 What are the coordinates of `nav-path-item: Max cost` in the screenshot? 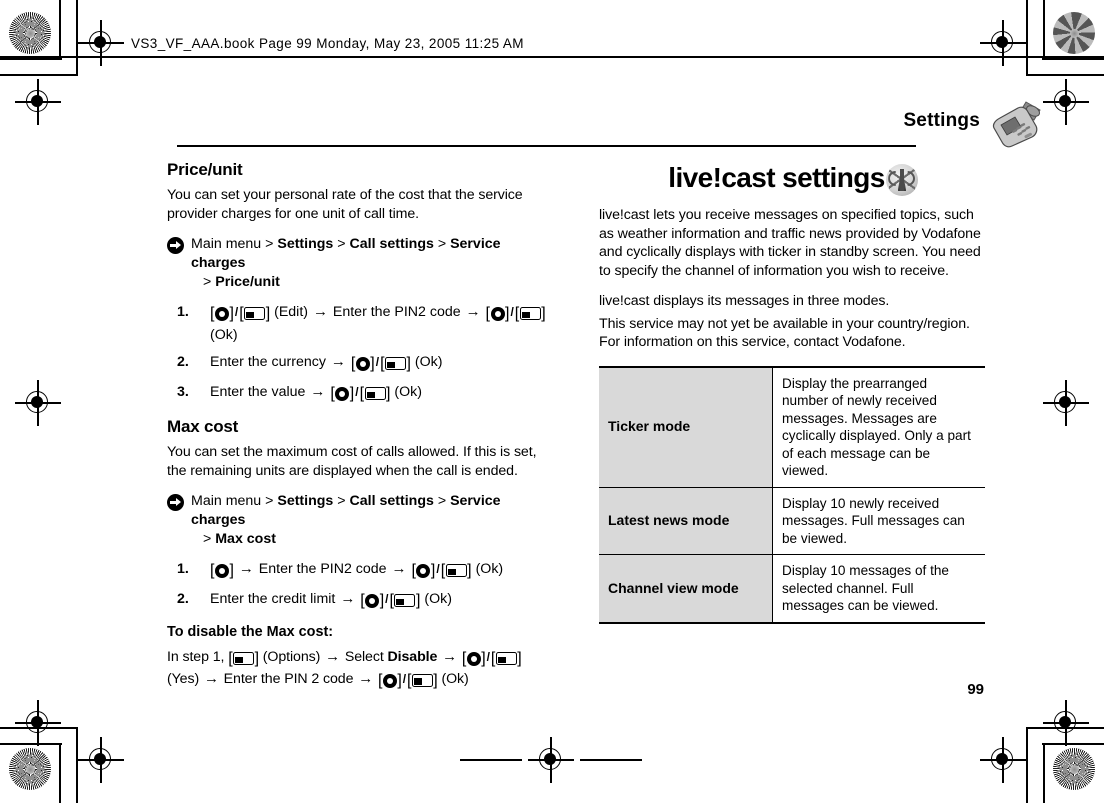 It's located at (245, 539).